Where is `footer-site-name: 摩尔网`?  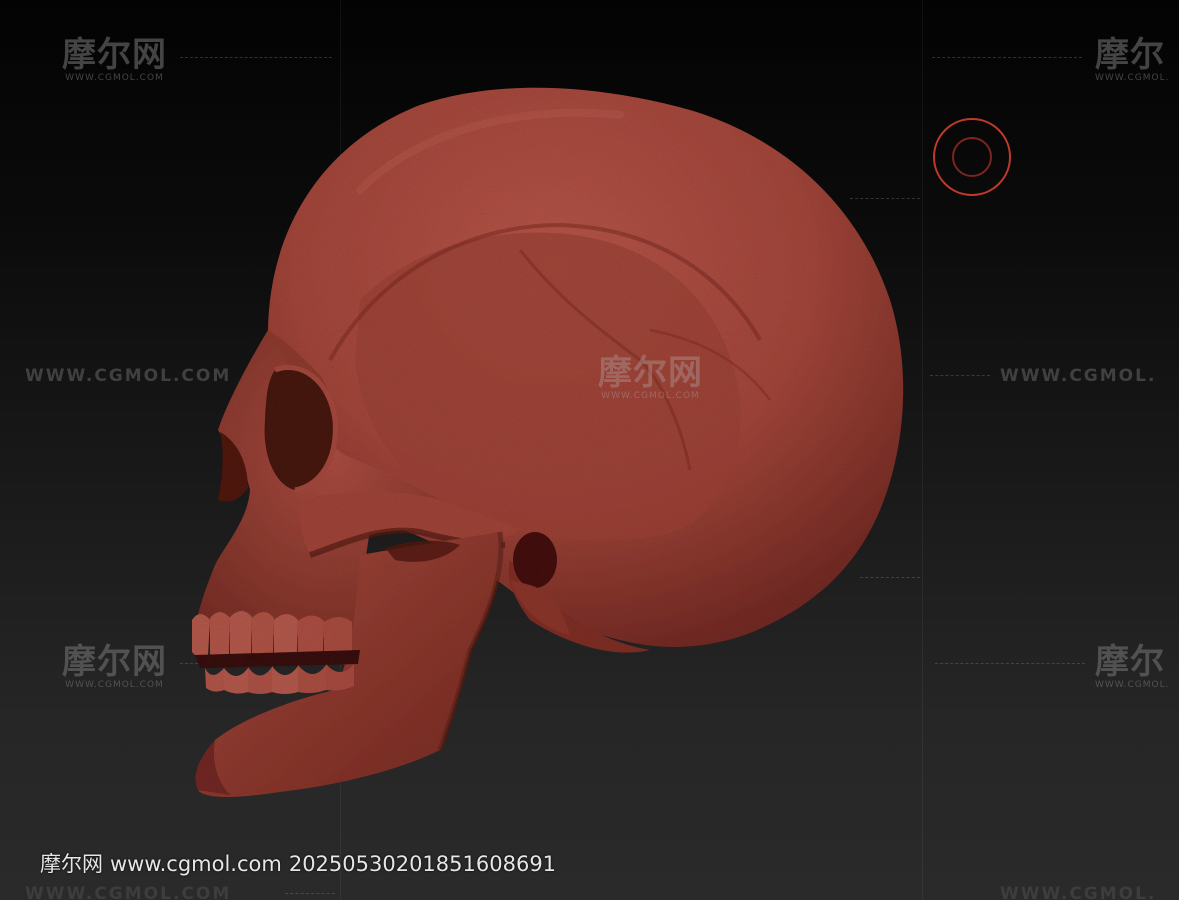
footer-site-name: 摩尔网 is located at coordinates (71, 864).